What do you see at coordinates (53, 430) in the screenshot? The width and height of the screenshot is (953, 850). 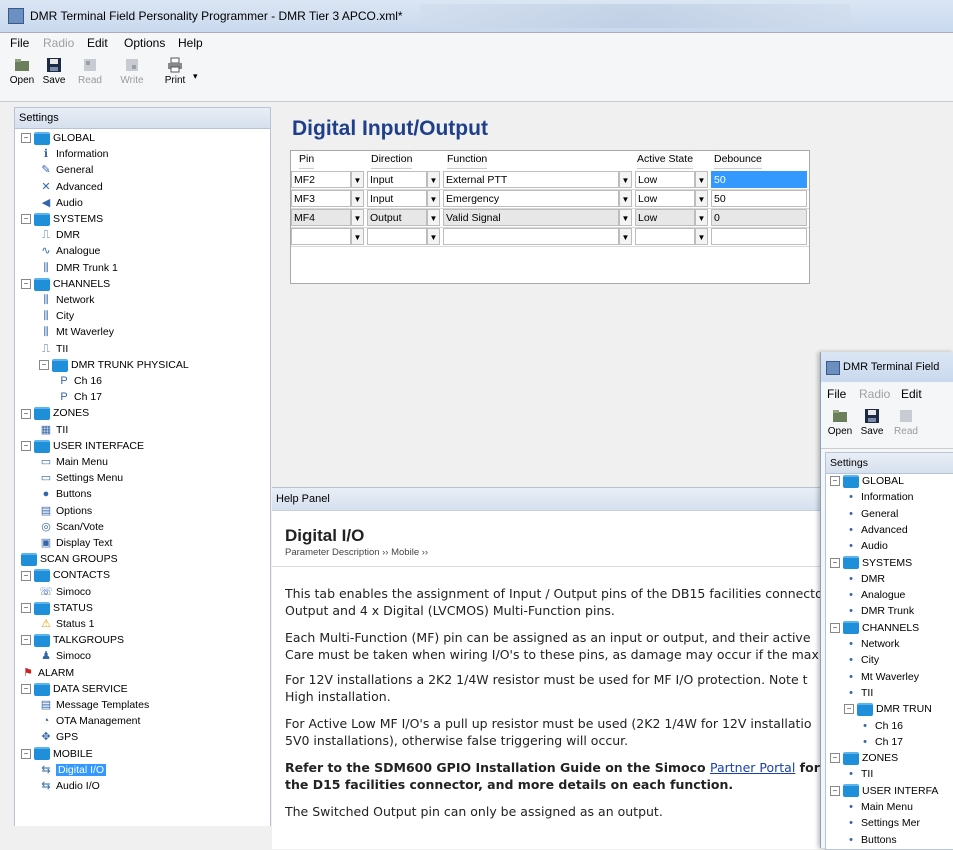 I see `tree-item-tii: ▦ TII` at bounding box center [53, 430].